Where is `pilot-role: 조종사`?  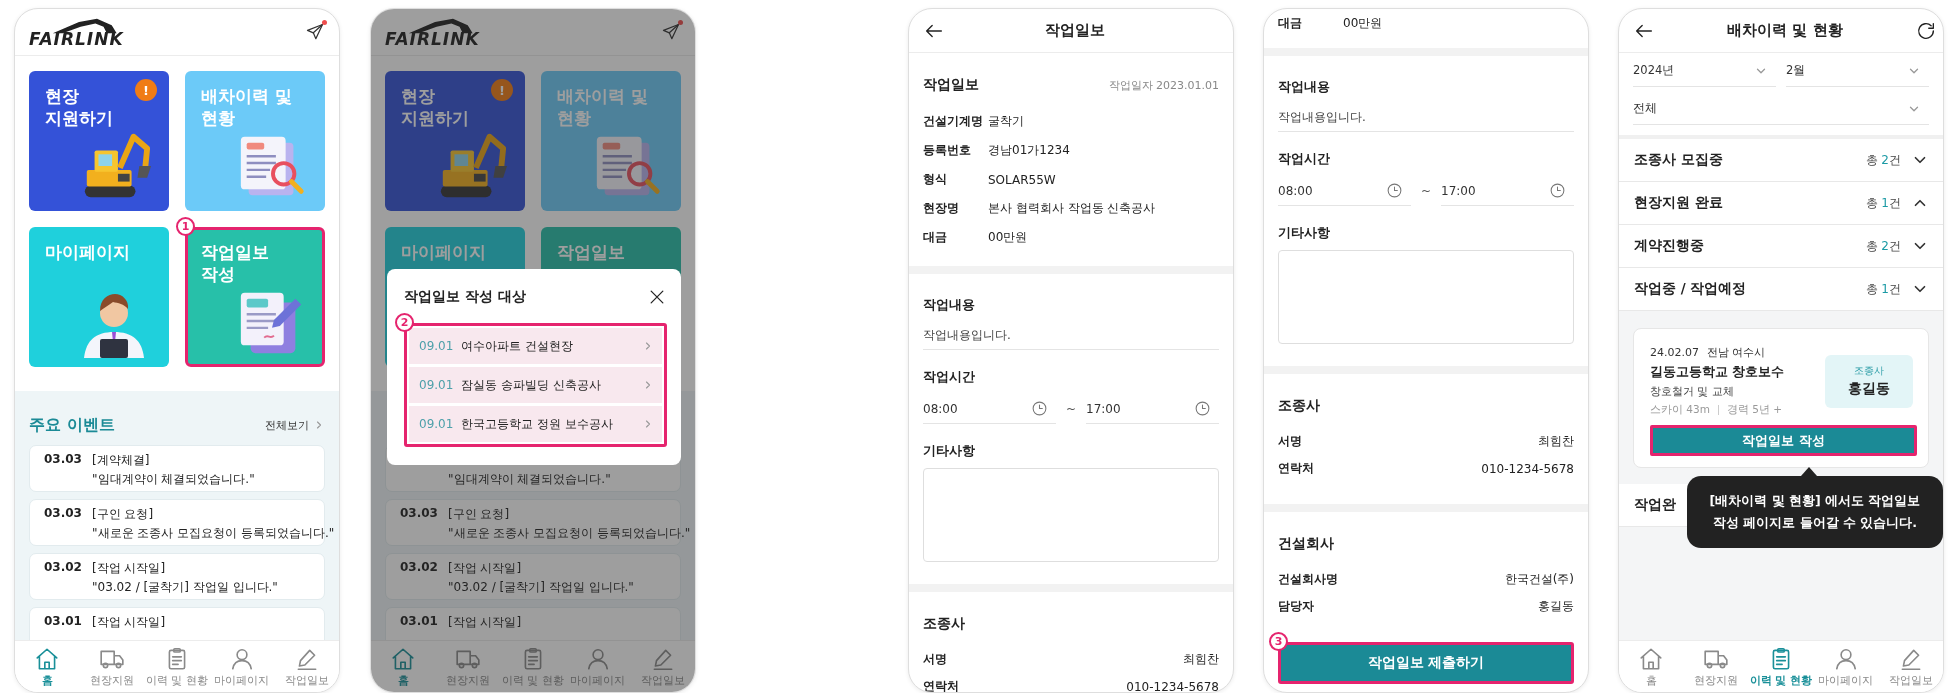
pilot-role: 조종사 is located at coordinates (1869, 371).